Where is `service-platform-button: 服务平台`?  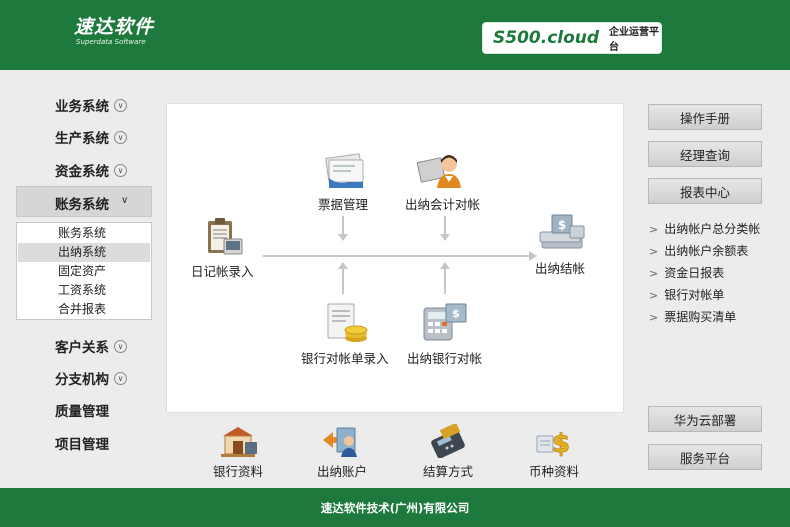
service-platform-button: 服务平台 is located at coordinates (705, 457).